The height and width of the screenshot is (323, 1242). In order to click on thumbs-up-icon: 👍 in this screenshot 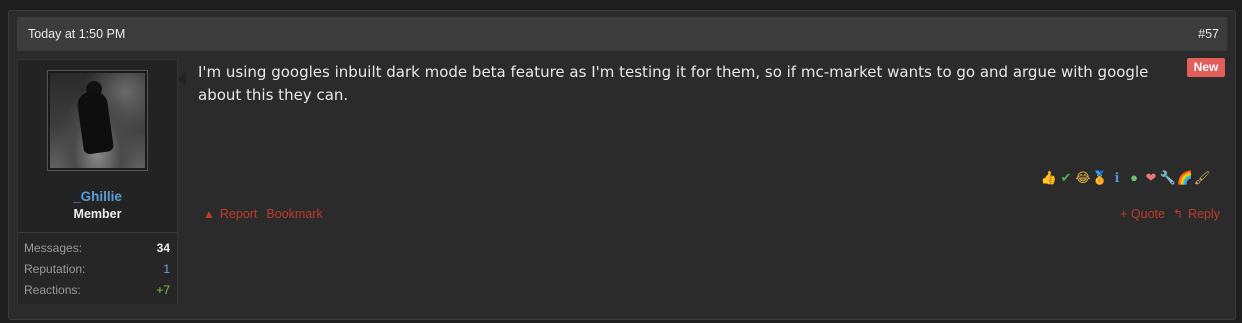, I will do `click(1049, 178)`.